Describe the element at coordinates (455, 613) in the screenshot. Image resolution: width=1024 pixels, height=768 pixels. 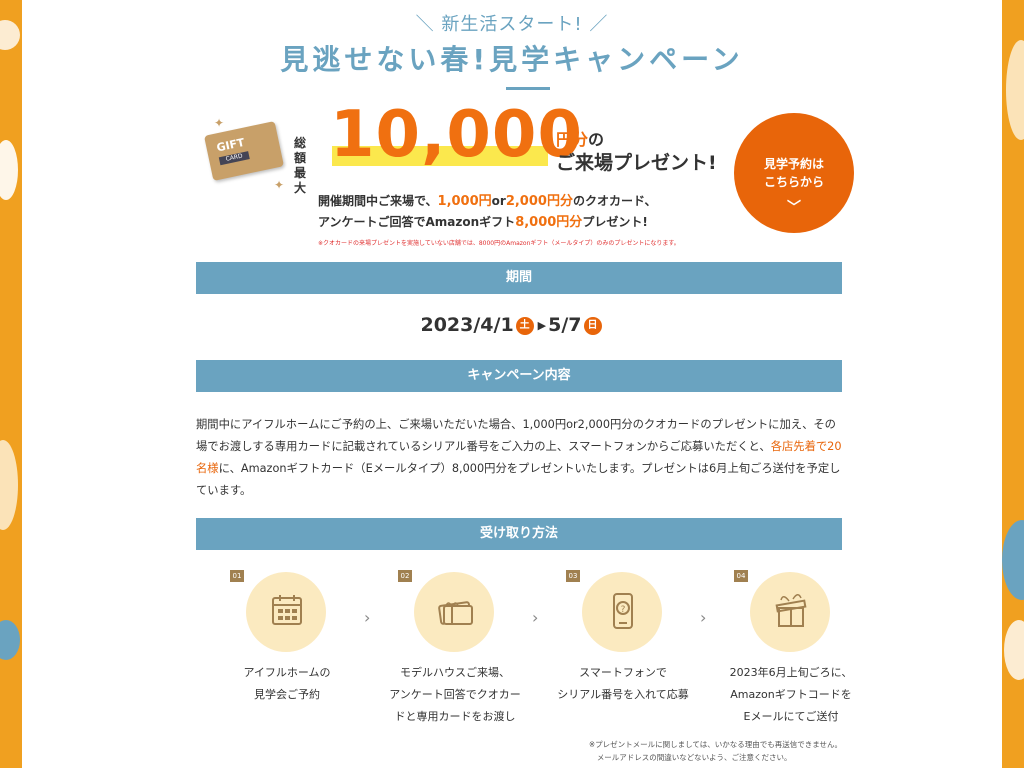
I see `gift-card-icon` at that location.